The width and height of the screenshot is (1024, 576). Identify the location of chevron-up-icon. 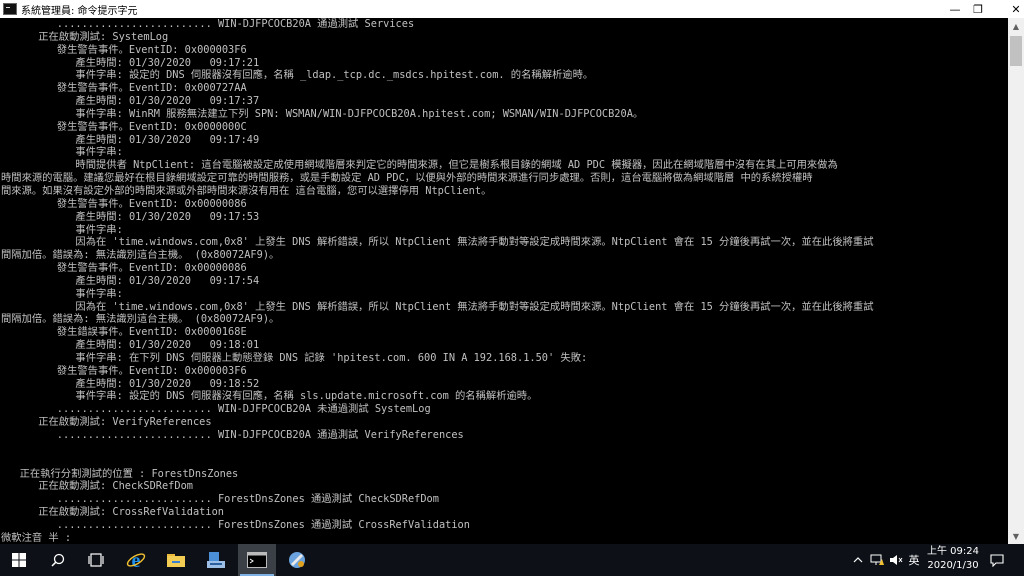
(858, 560).